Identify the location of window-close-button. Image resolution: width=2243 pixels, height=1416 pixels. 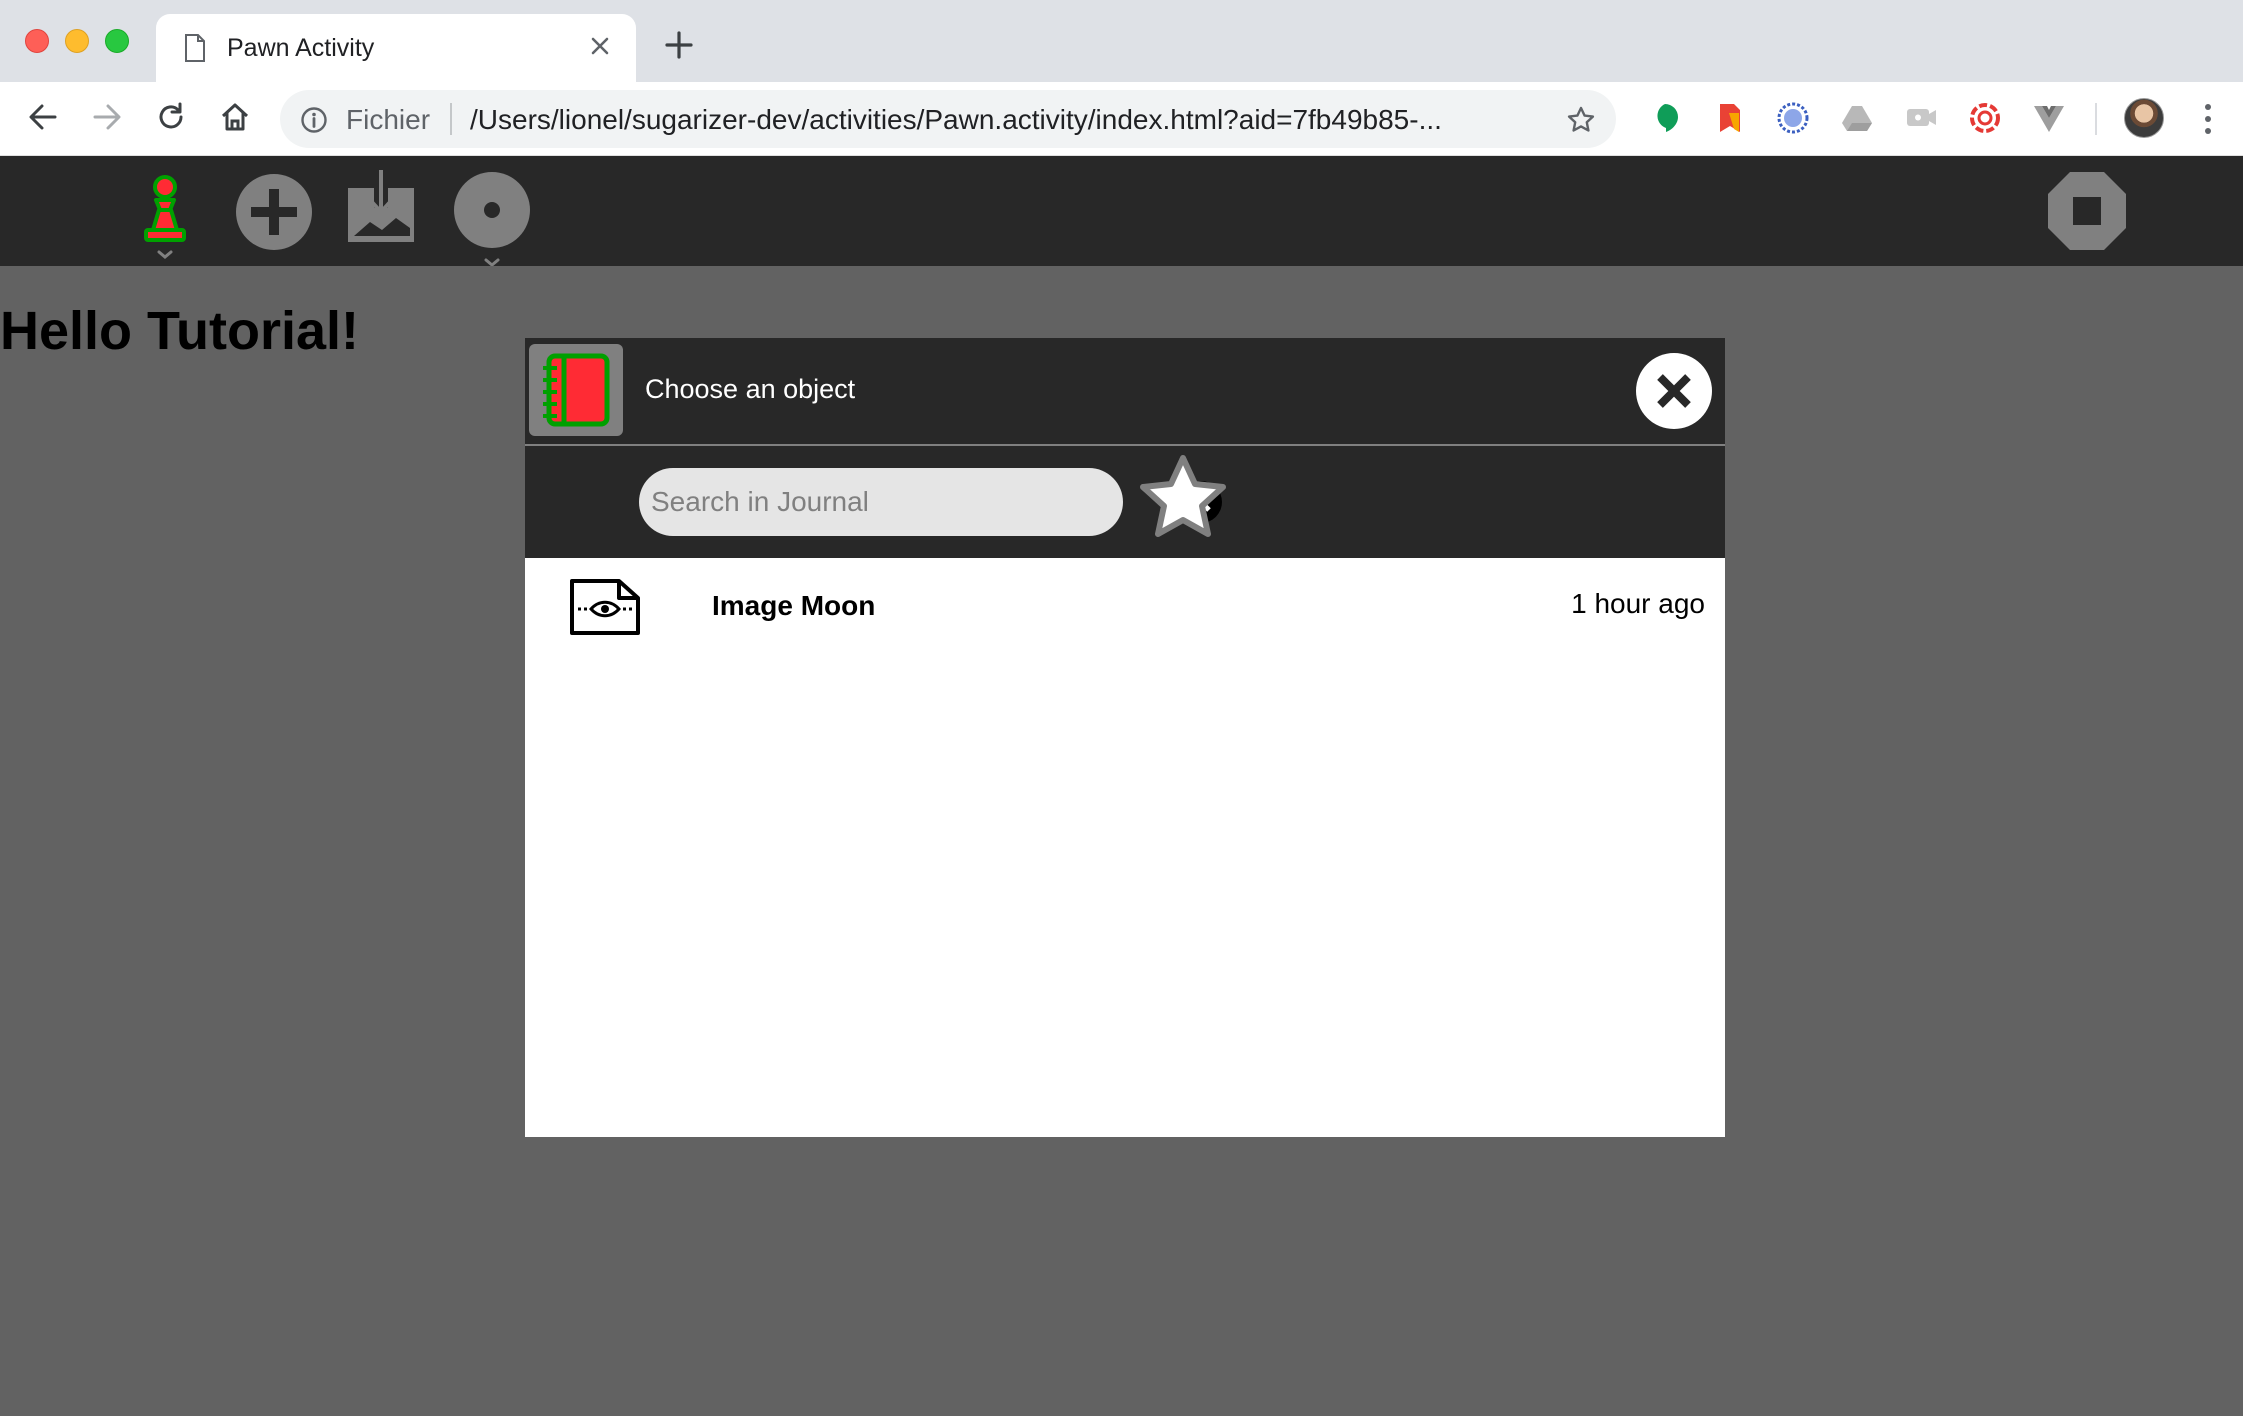
(37, 41).